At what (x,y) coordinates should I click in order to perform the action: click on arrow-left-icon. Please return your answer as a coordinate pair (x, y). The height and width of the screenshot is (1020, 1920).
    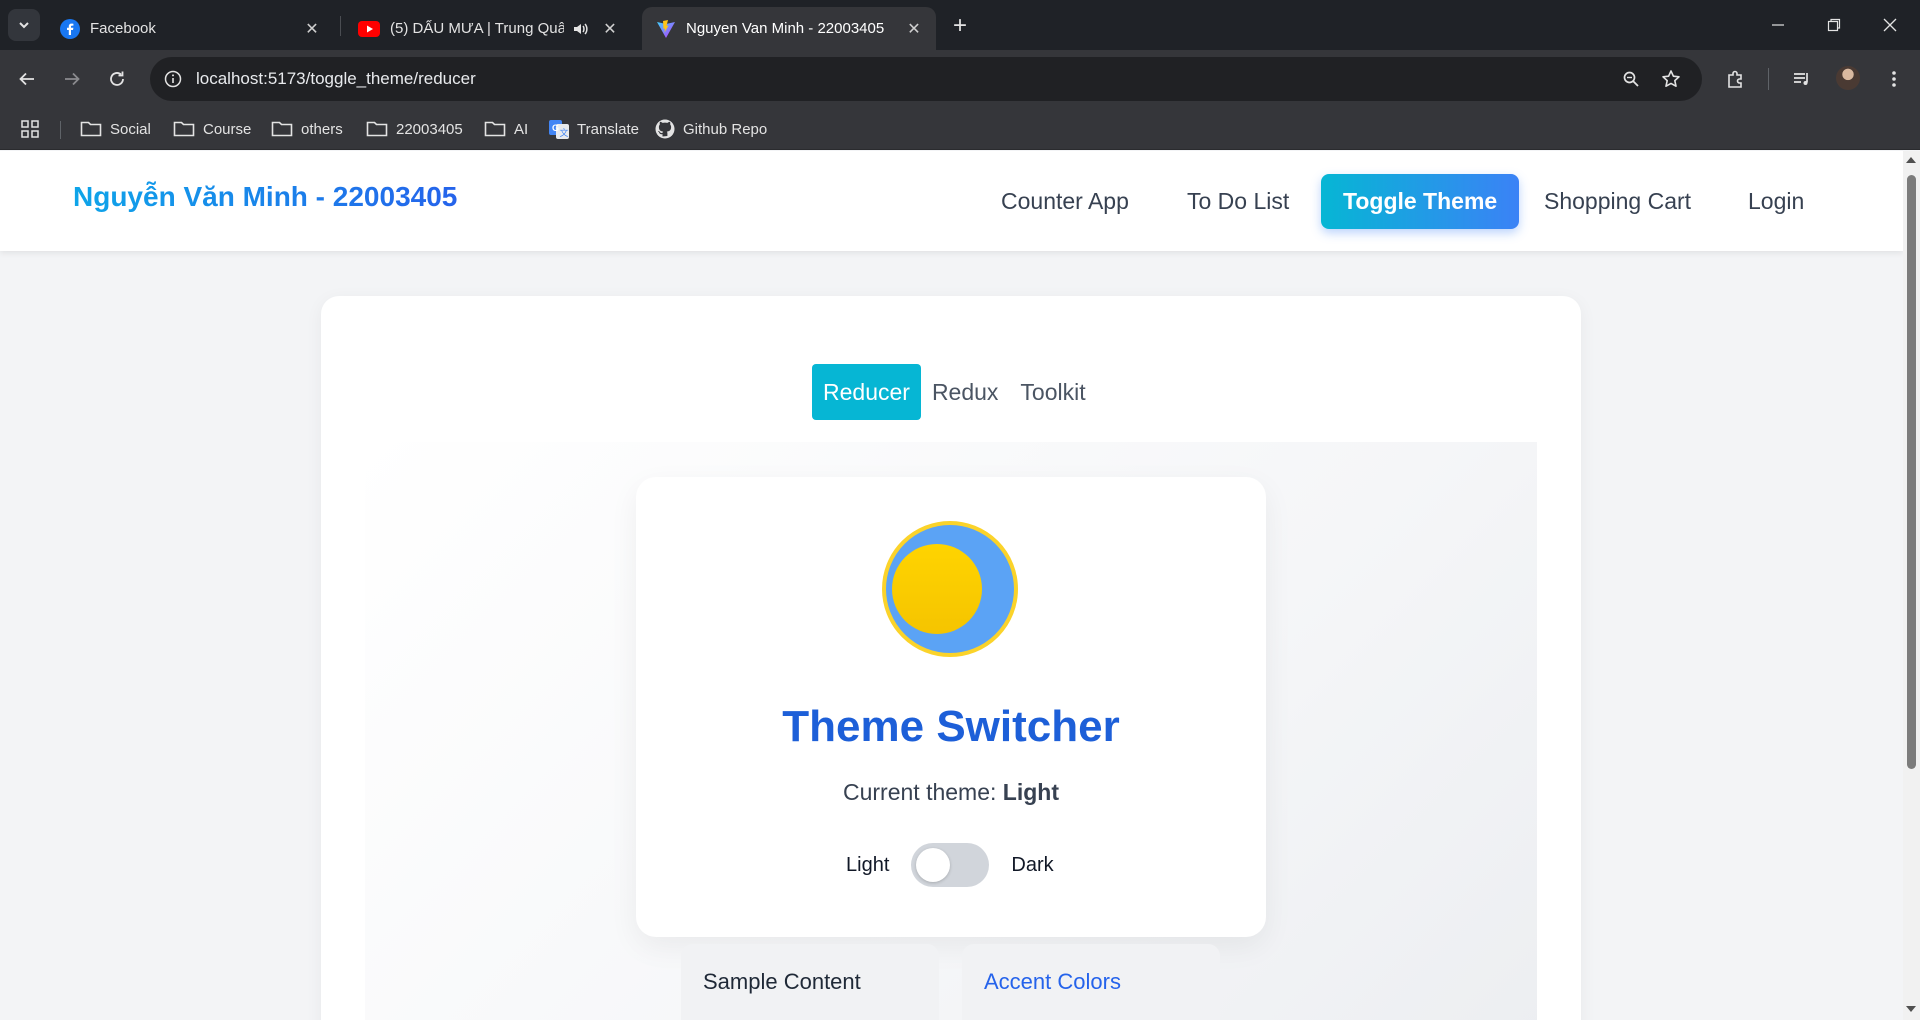
    Looking at the image, I should click on (26, 79).